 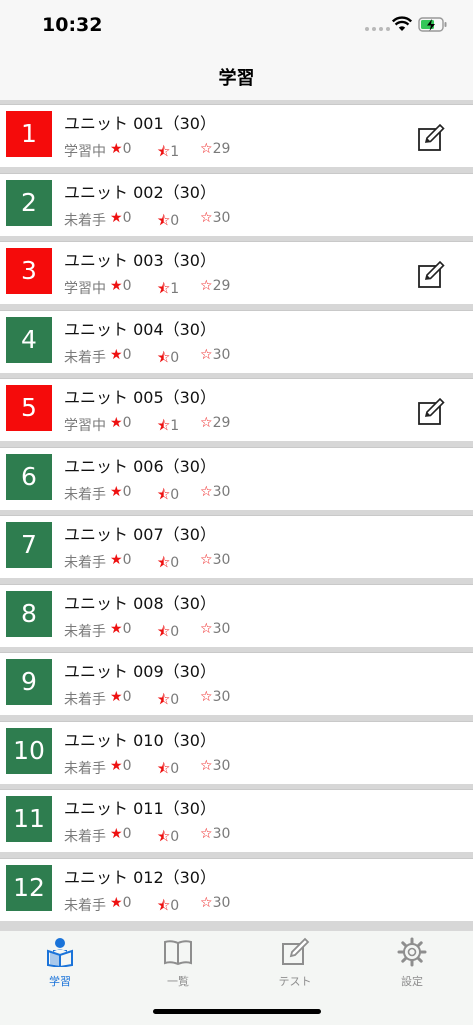 What do you see at coordinates (178, 963) in the screenshot?
I see `tab-list: 一覧` at bounding box center [178, 963].